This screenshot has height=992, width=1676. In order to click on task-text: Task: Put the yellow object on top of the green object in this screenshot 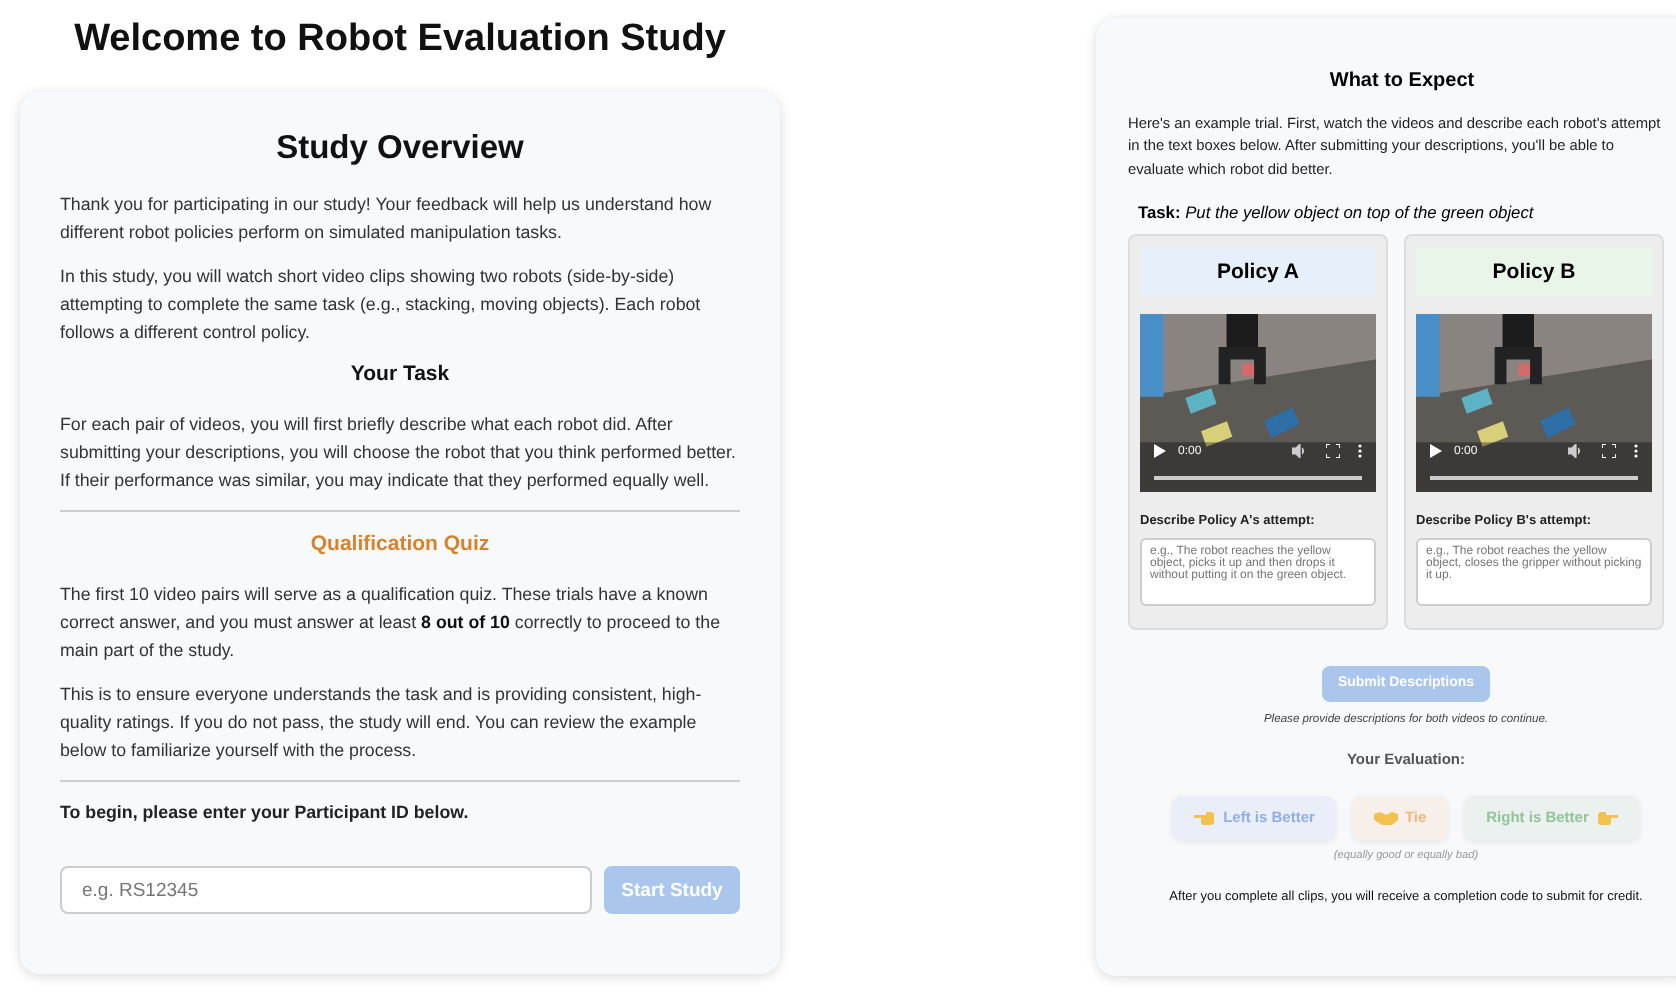, I will do `click(1337, 211)`.